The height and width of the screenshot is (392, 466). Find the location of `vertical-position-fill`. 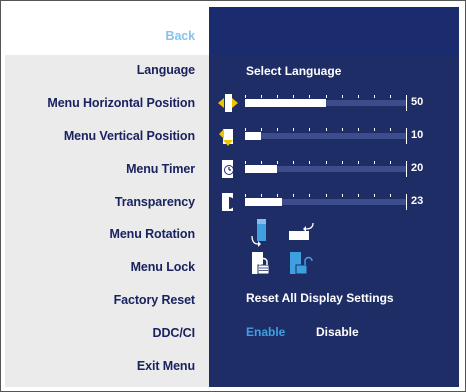

vertical-position-fill is located at coordinates (253, 136).